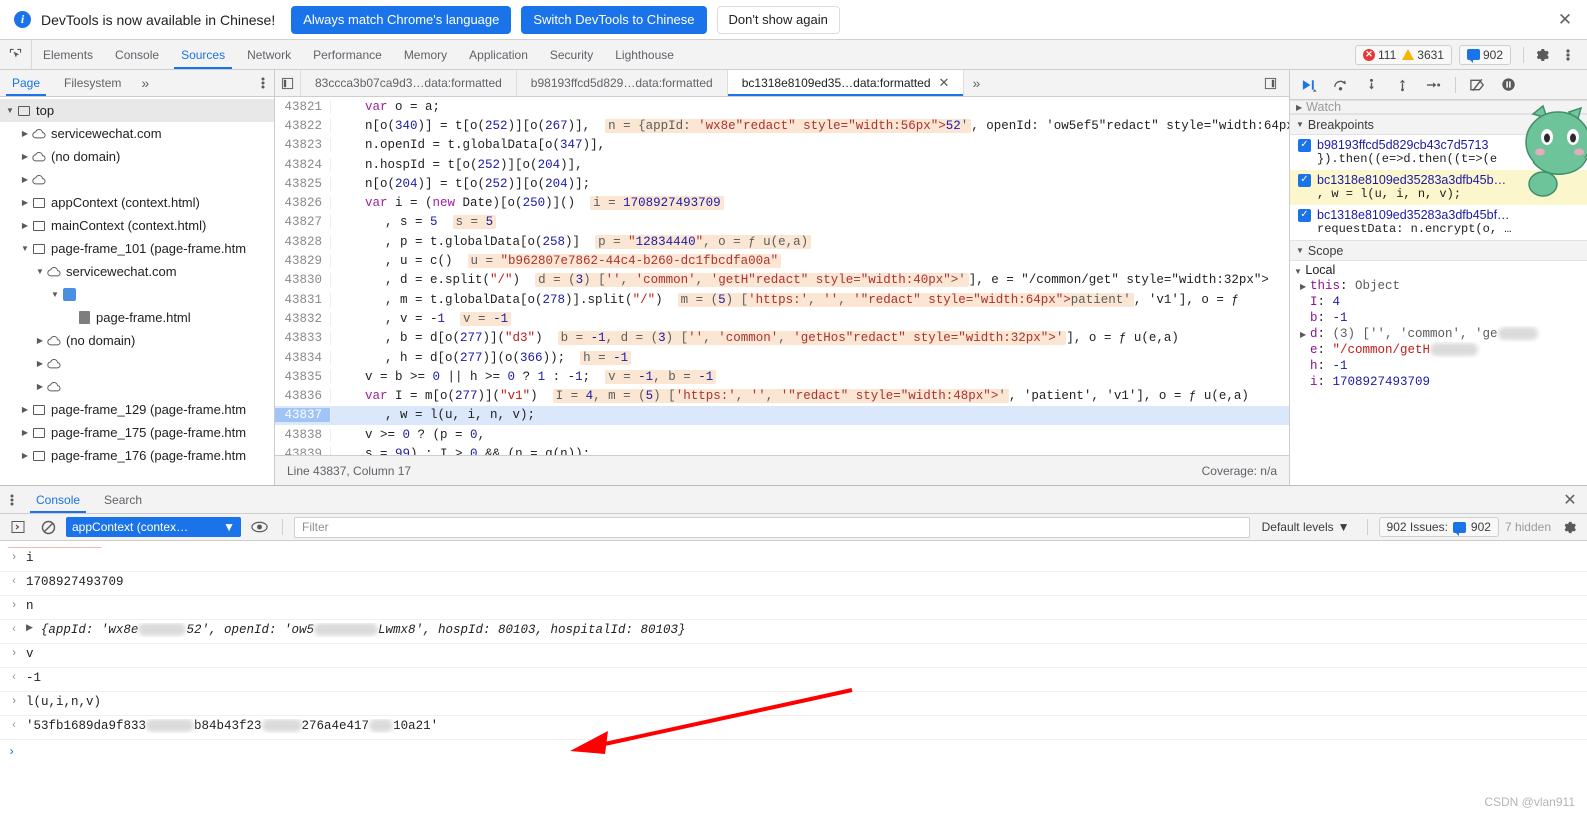  Describe the element at coordinates (1306, 527) in the screenshot. I see `log-levels-select: Default levels ▼` at that location.